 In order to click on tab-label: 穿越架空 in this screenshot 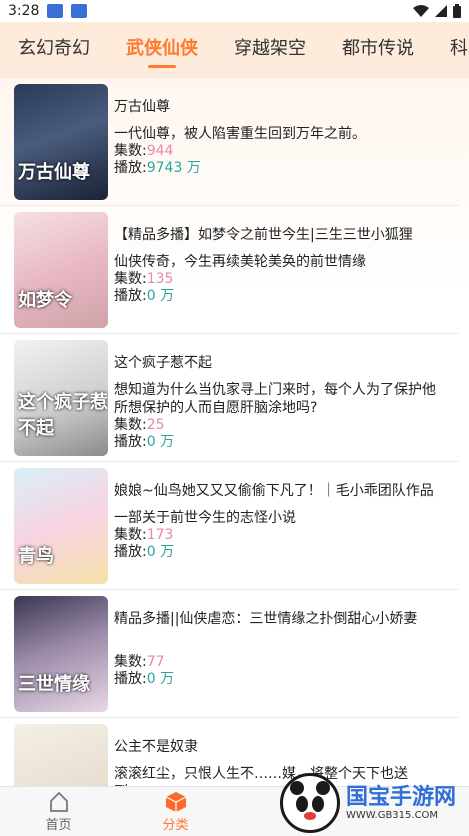, I will do `click(270, 48)`.